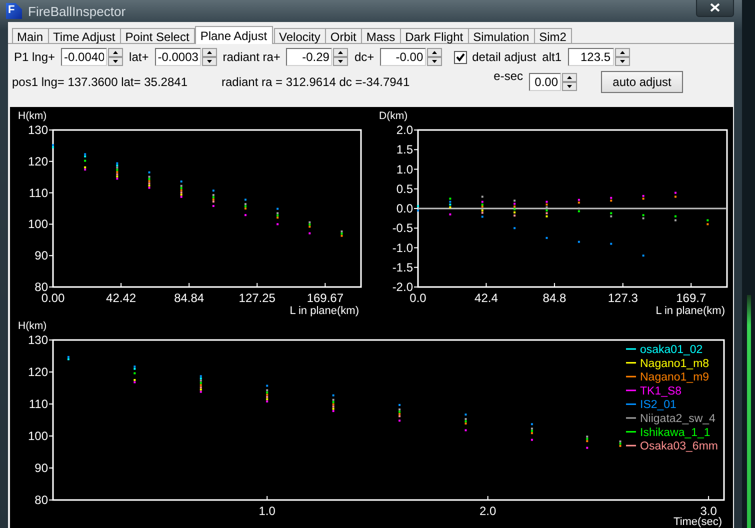 The image size is (755, 528). What do you see at coordinates (402, 228) in the screenshot?
I see `tick-label: -0.5` at bounding box center [402, 228].